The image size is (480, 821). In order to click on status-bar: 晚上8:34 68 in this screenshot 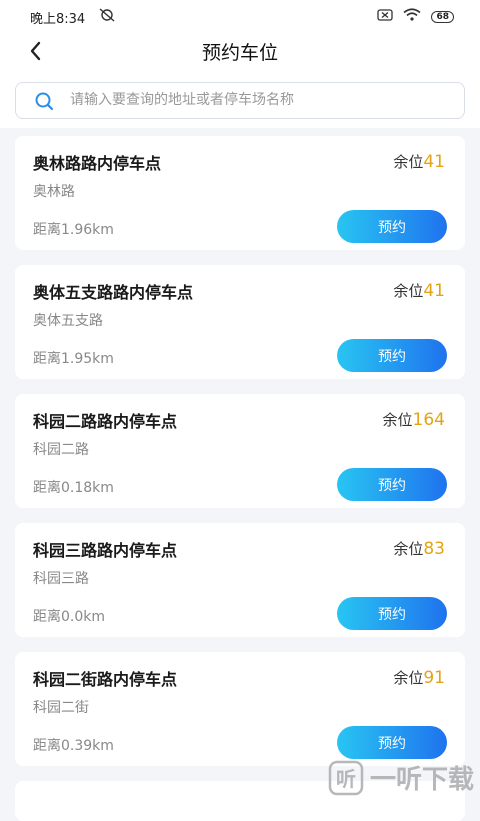, I will do `click(240, 16)`.